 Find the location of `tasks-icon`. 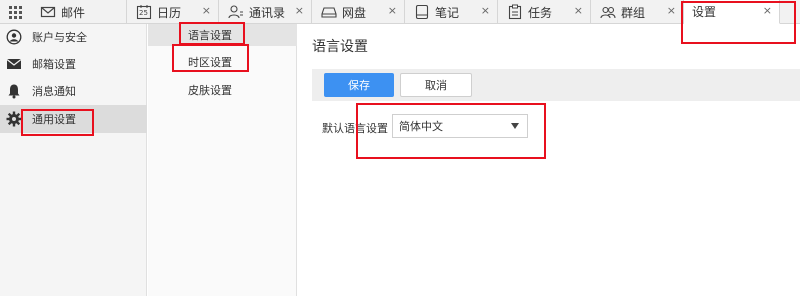

tasks-icon is located at coordinates (515, 12).